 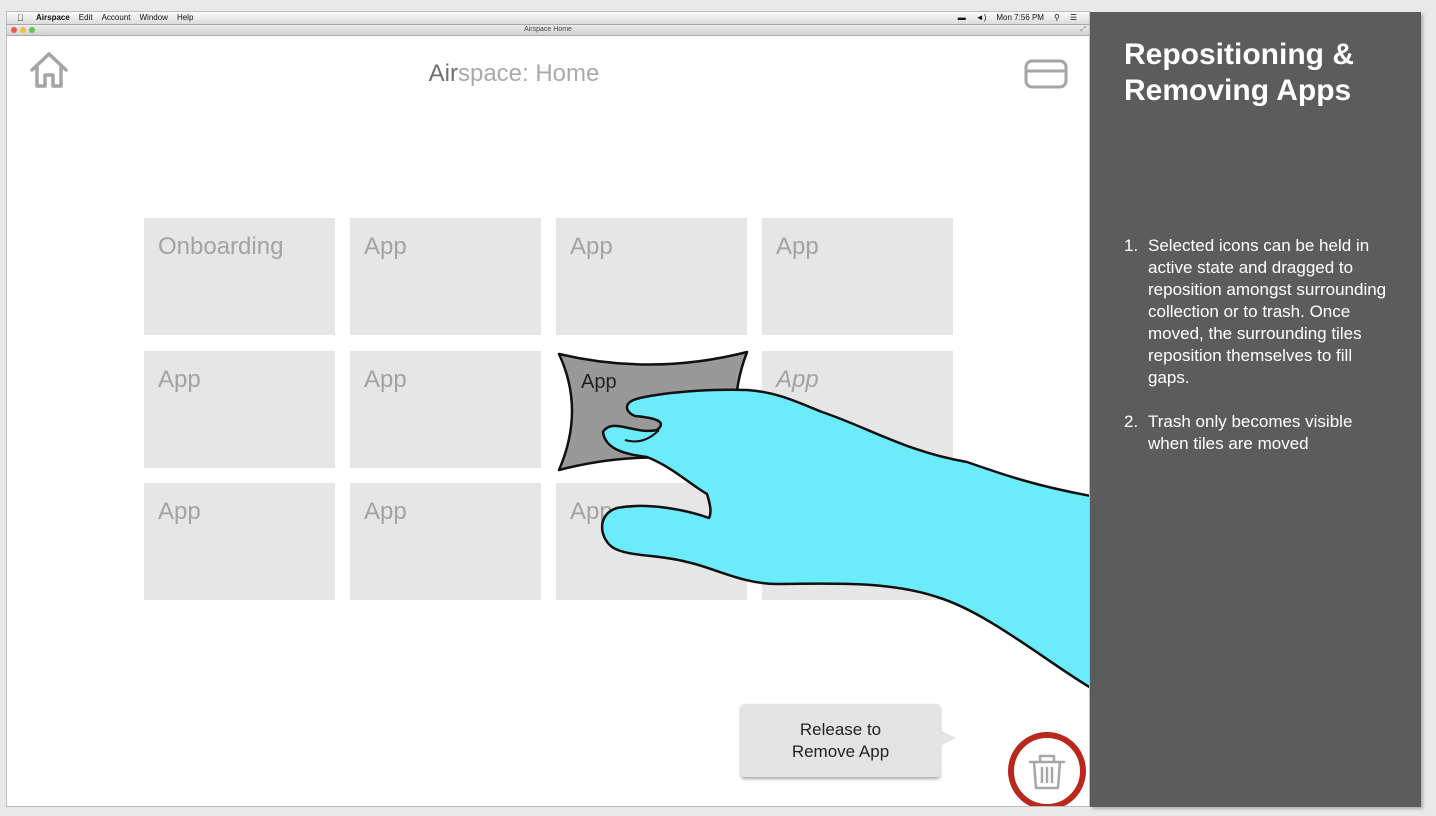 What do you see at coordinates (962, 18) in the screenshot?
I see `battery-icon: ▬` at bounding box center [962, 18].